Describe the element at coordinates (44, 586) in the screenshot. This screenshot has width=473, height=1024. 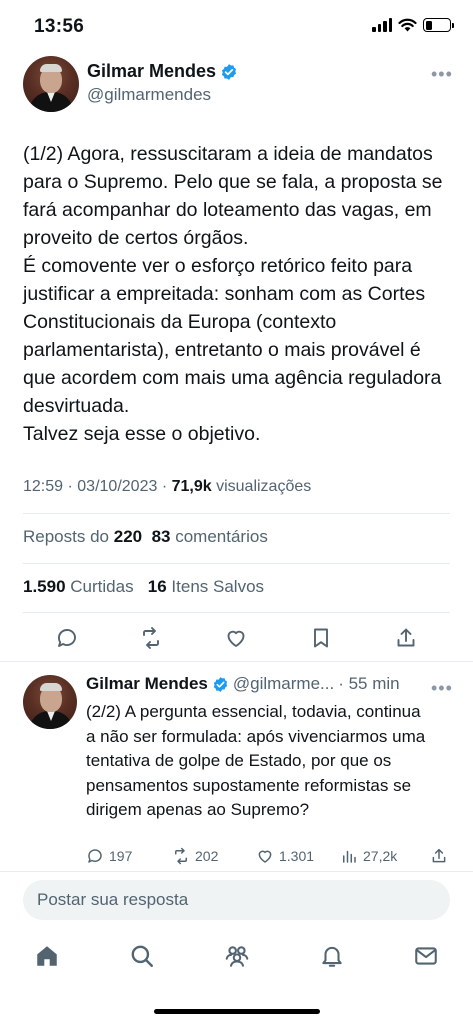
I see `likes-count: 1.590` at that location.